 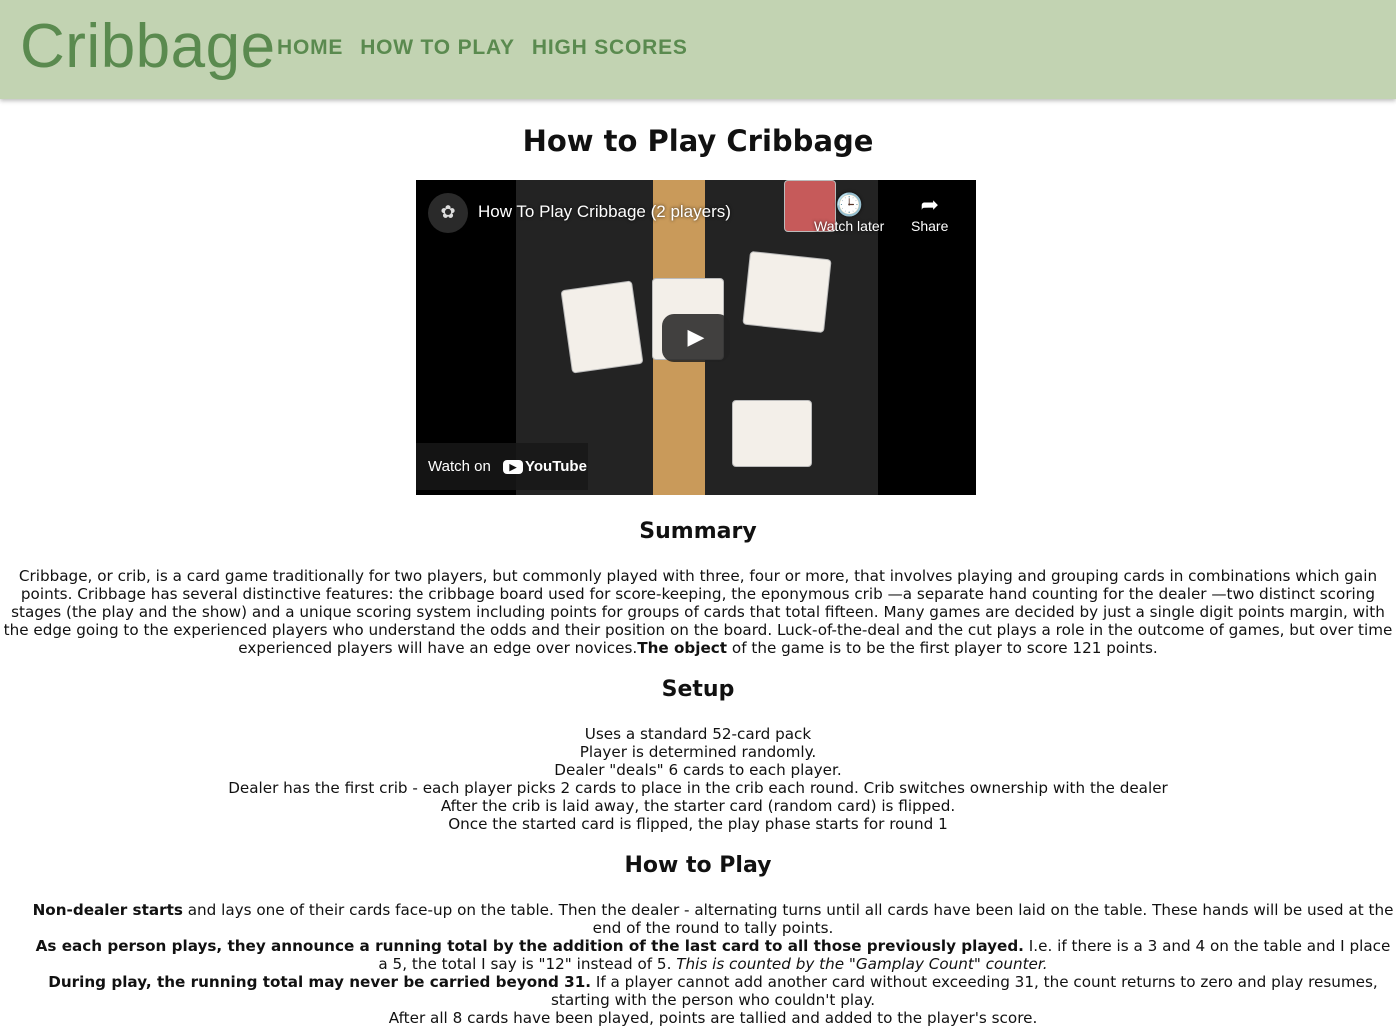 I want to click on list-item: Player is determined randomly., so click(x=698, y=752).